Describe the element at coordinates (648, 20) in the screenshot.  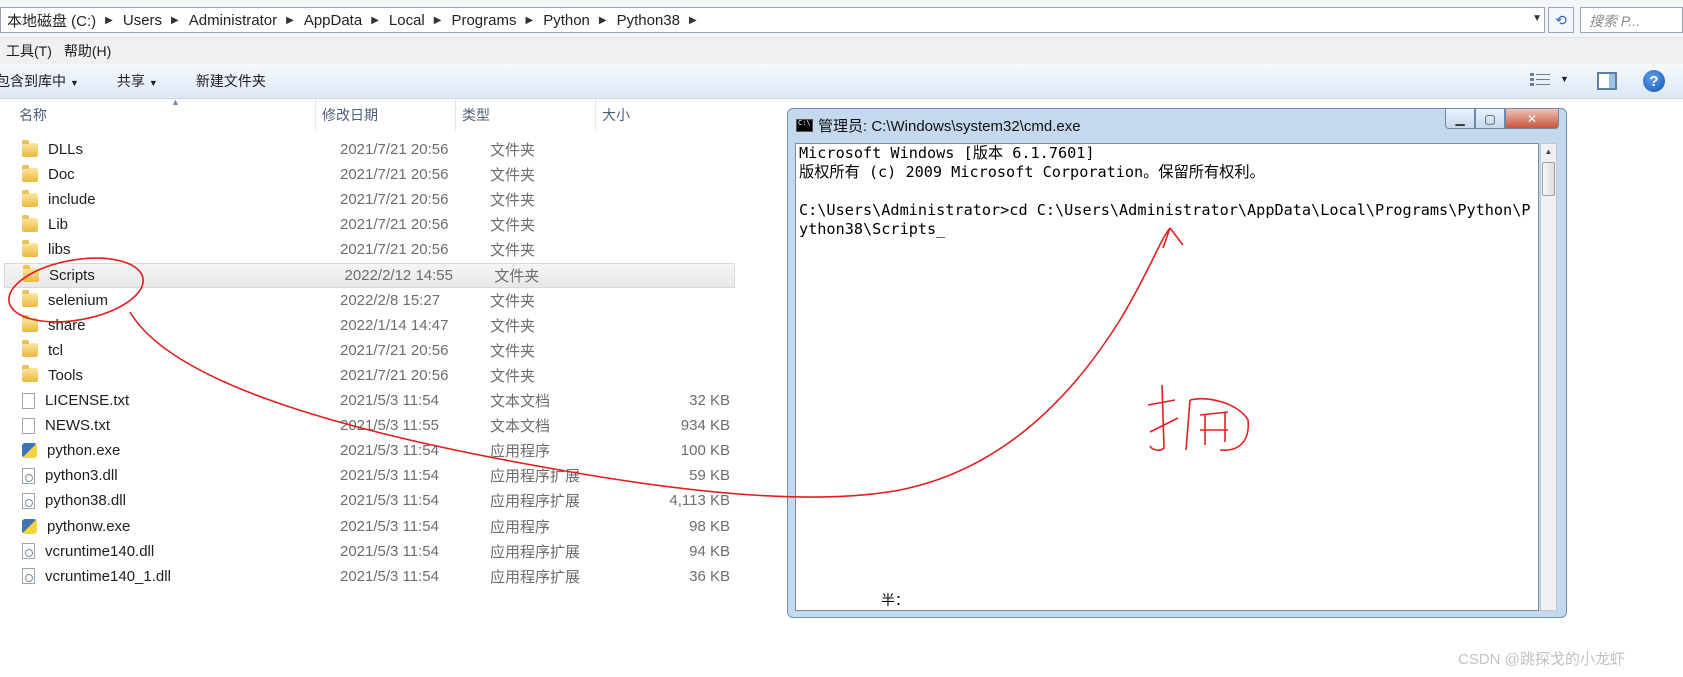
I see `breadcrumb-label: Python38` at that location.